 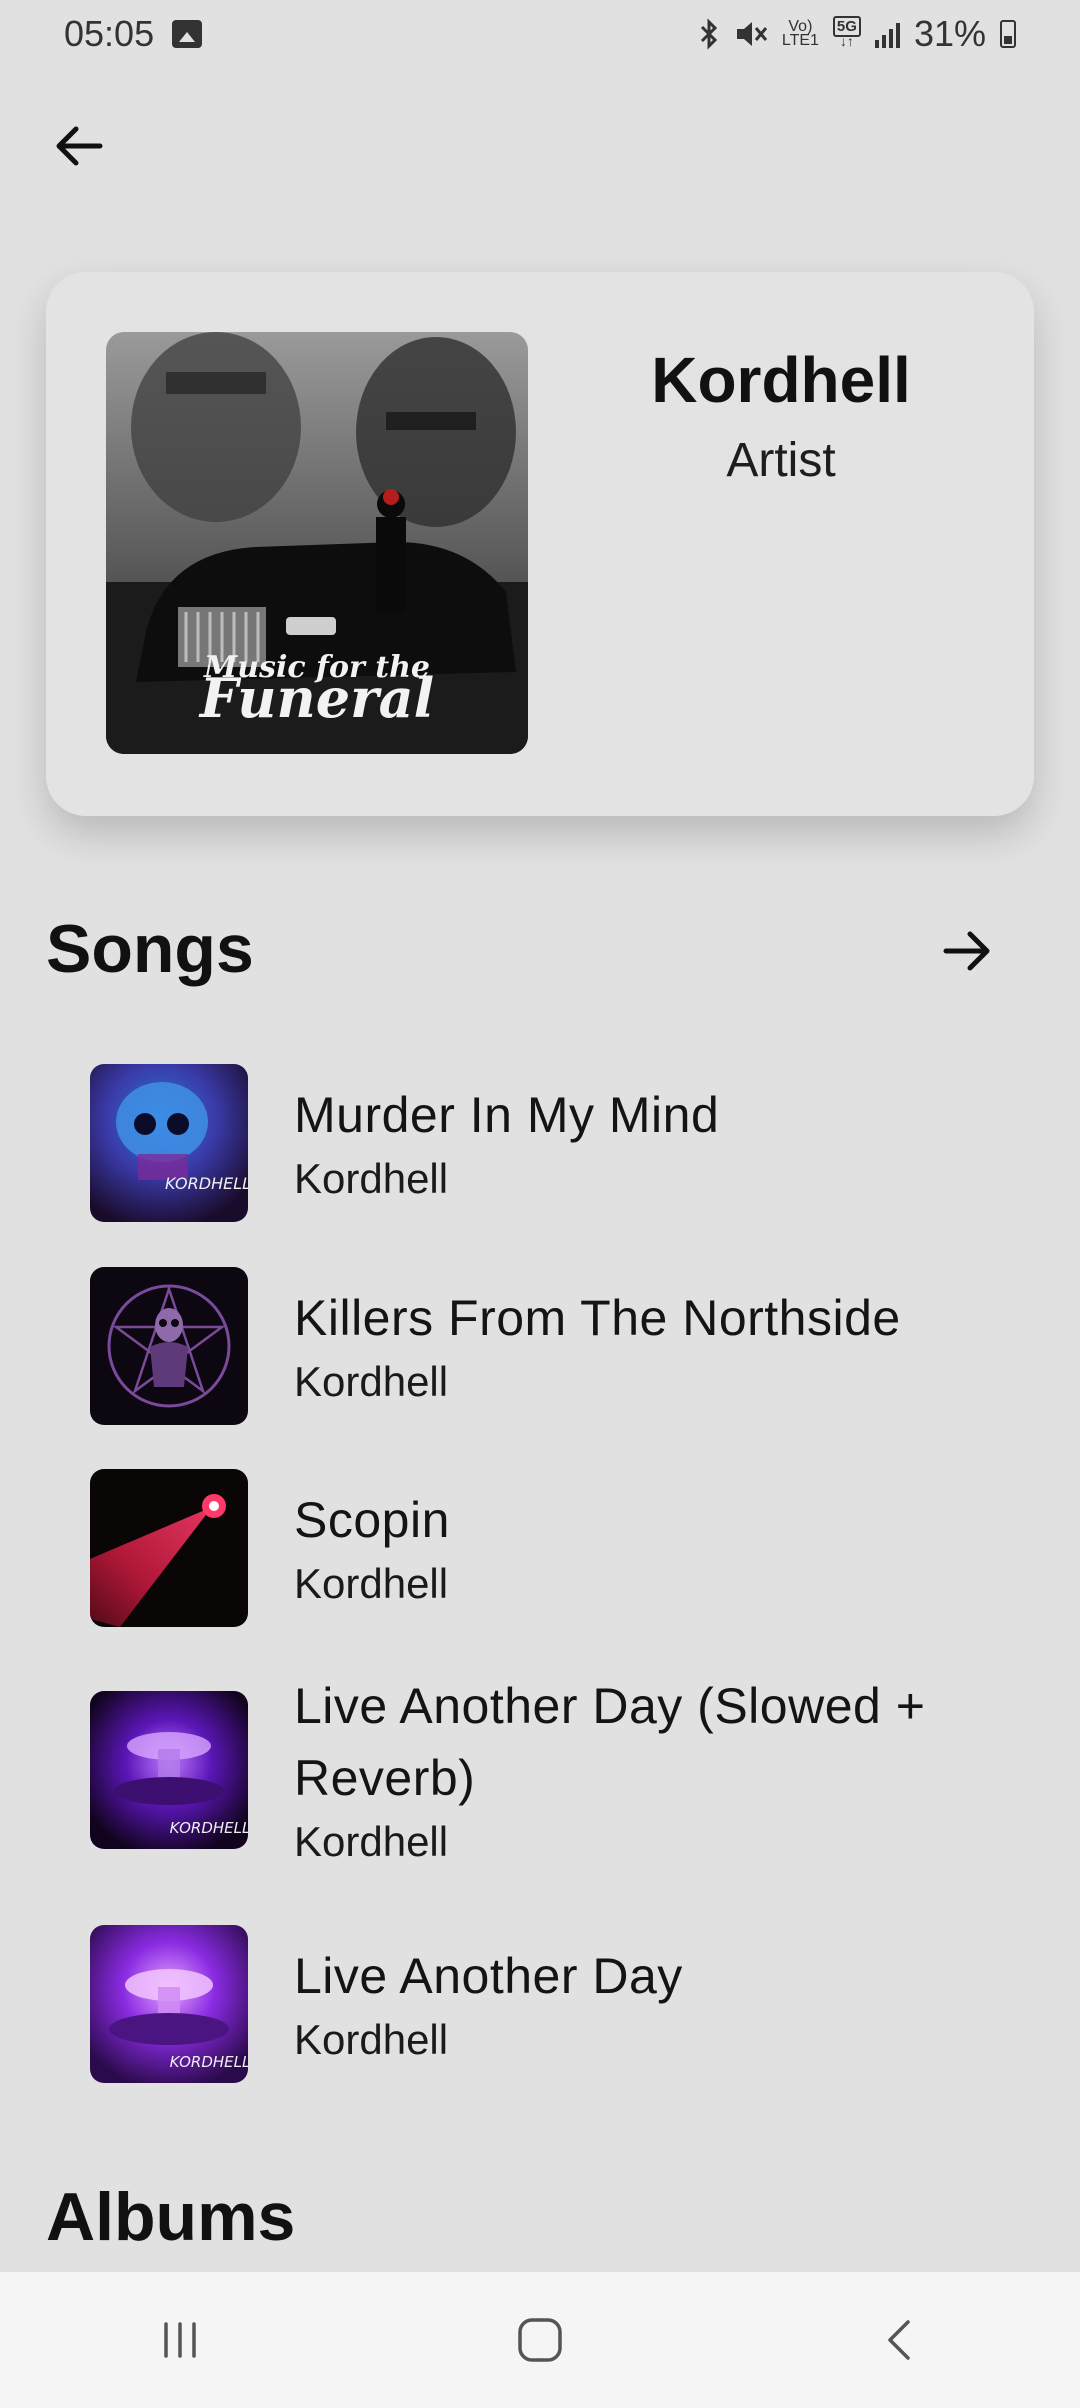 What do you see at coordinates (610, 1742) in the screenshot?
I see `song-title: Live Another Day (Slowed + Reverb)` at bounding box center [610, 1742].